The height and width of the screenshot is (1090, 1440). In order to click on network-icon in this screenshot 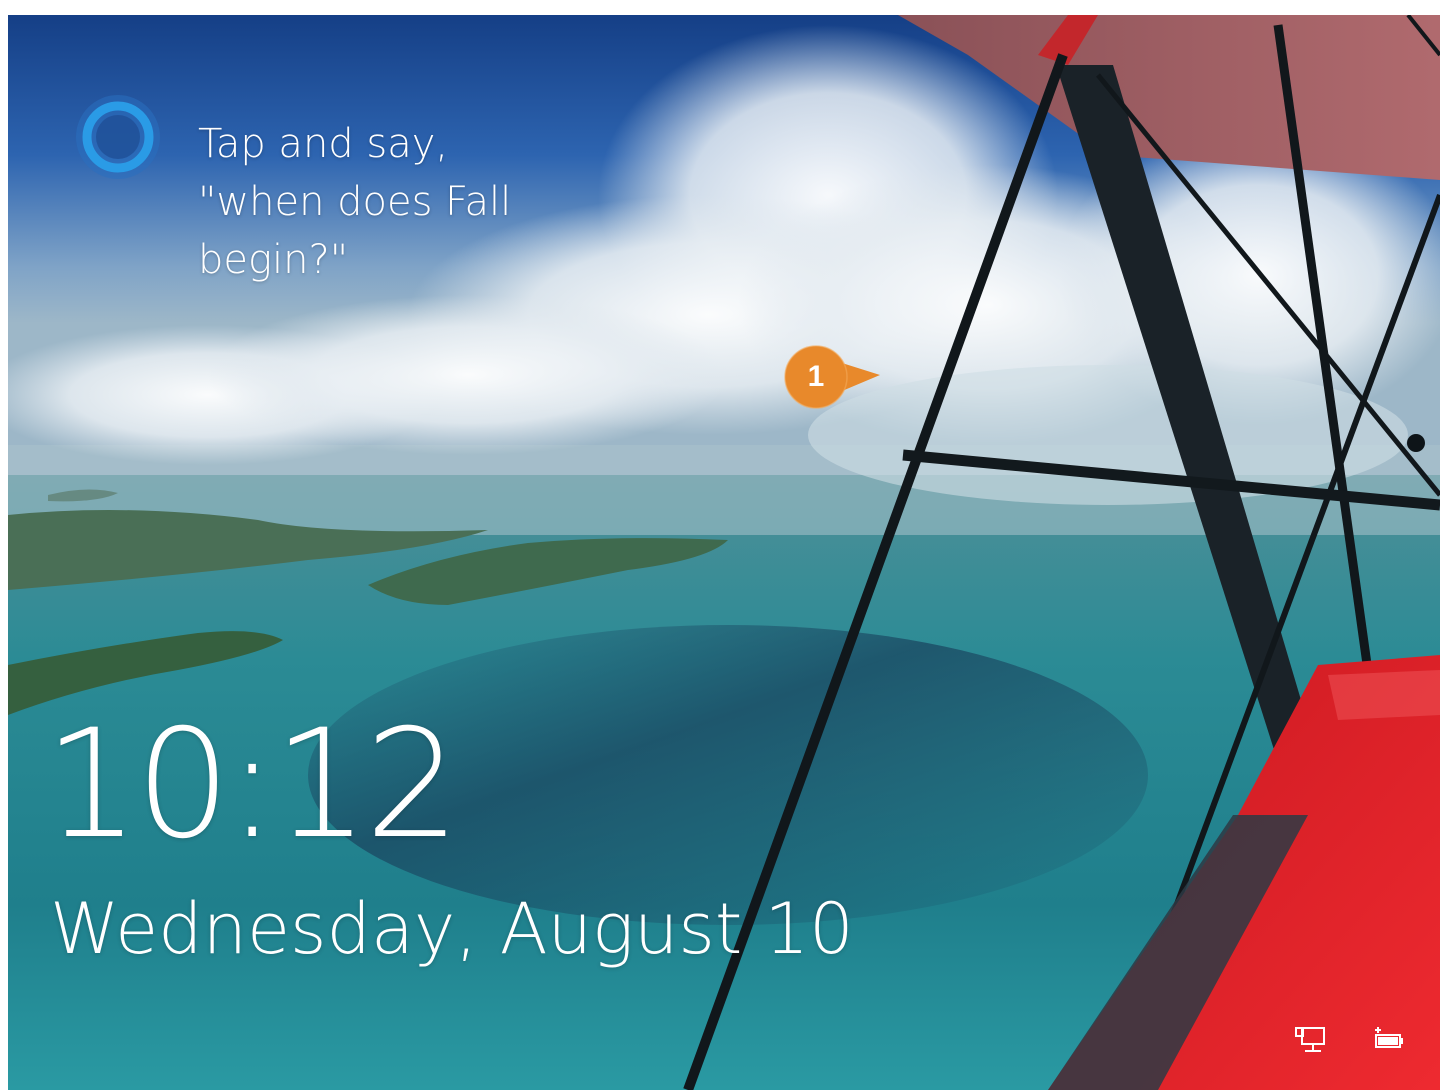, I will do `click(1310, 1040)`.